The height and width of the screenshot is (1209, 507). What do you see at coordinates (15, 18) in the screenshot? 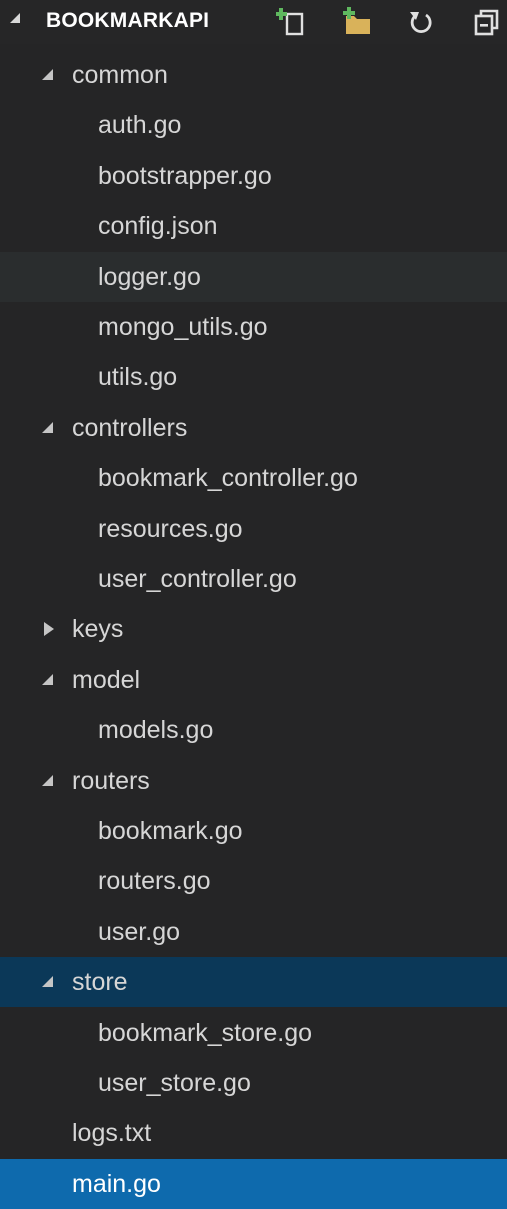
I see `collapse-chevron-icon` at bounding box center [15, 18].